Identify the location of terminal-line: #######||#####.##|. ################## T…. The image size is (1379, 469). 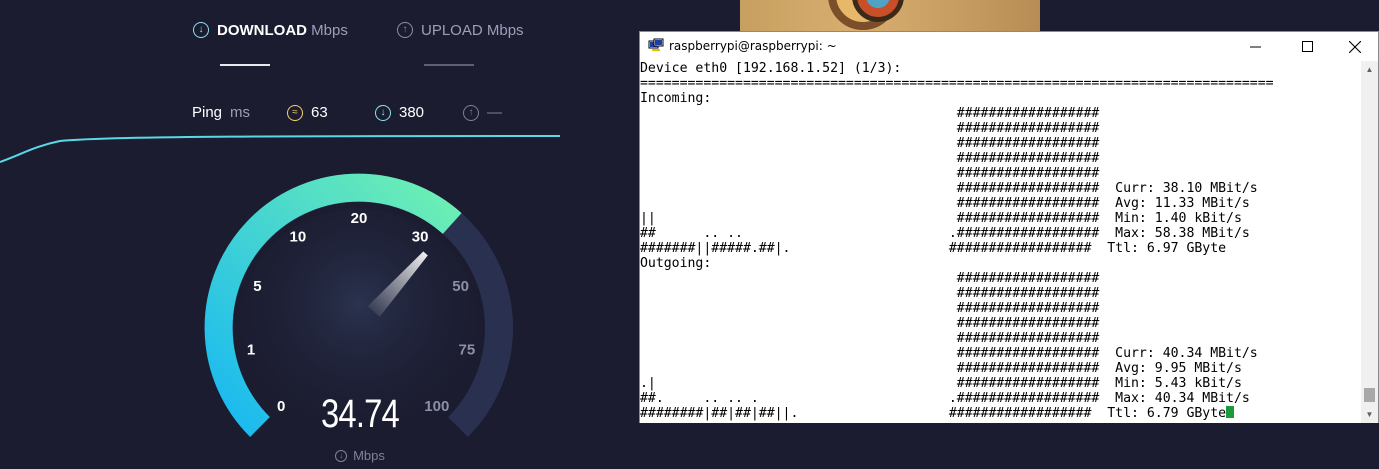
(933, 248).